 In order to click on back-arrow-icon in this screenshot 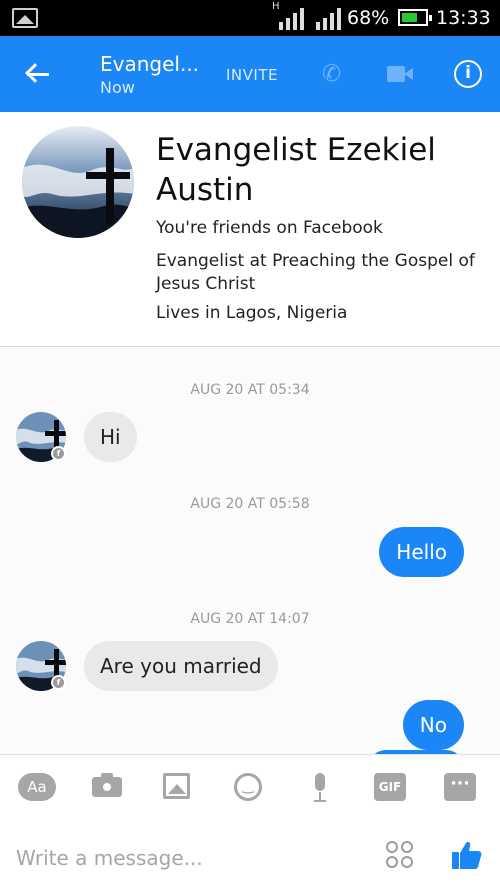, I will do `click(38, 75)`.